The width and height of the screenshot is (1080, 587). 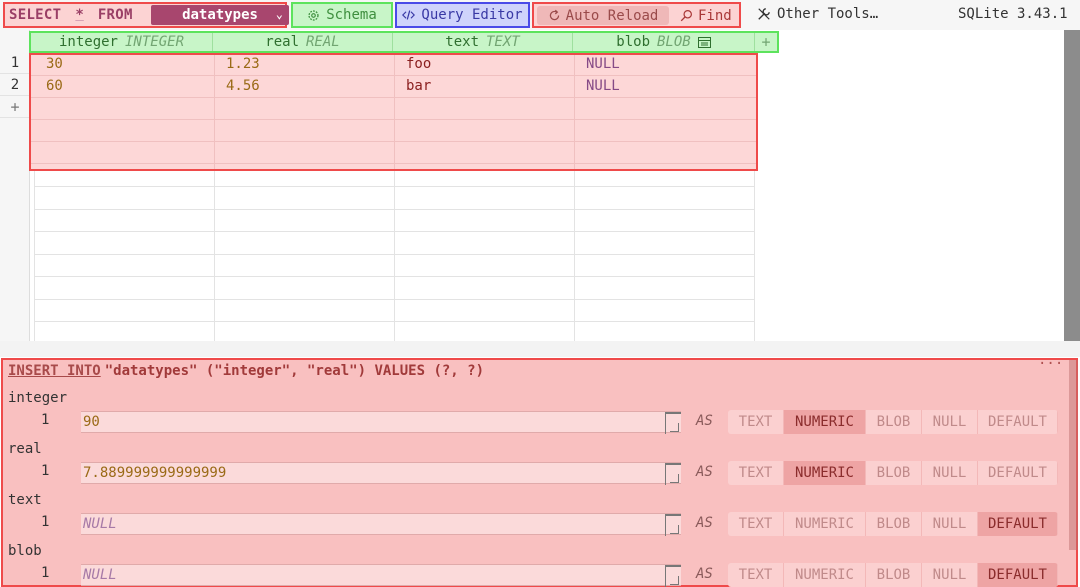 What do you see at coordinates (122, 42) in the screenshot?
I see `column-header-integer: integer INTEGER` at bounding box center [122, 42].